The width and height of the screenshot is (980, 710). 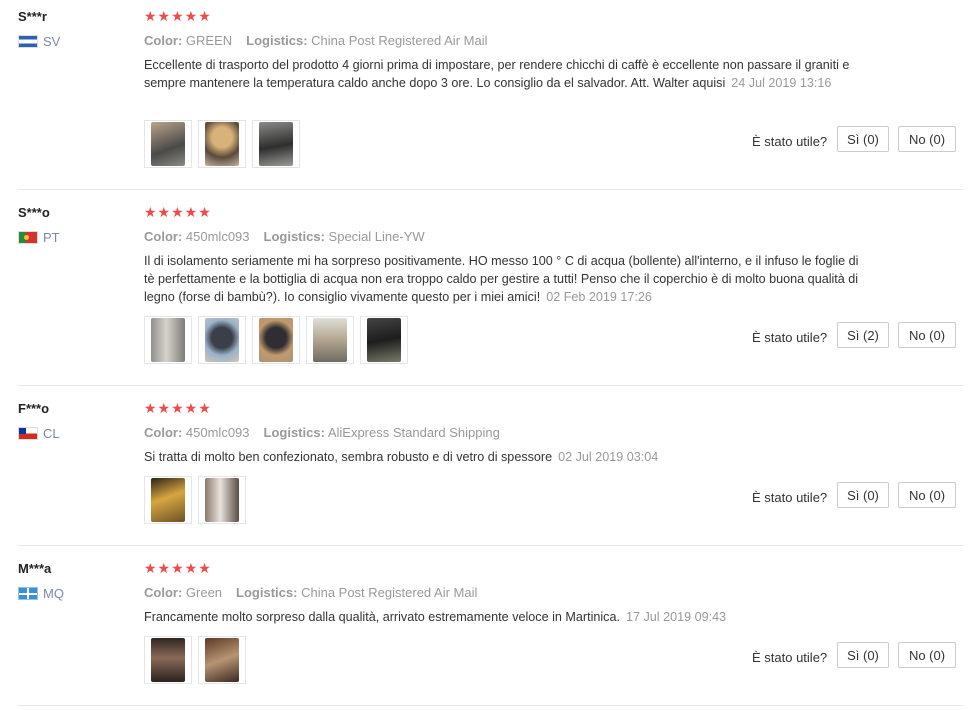 What do you see at coordinates (39, 41) in the screenshot?
I see `reviewer-country: SV` at bounding box center [39, 41].